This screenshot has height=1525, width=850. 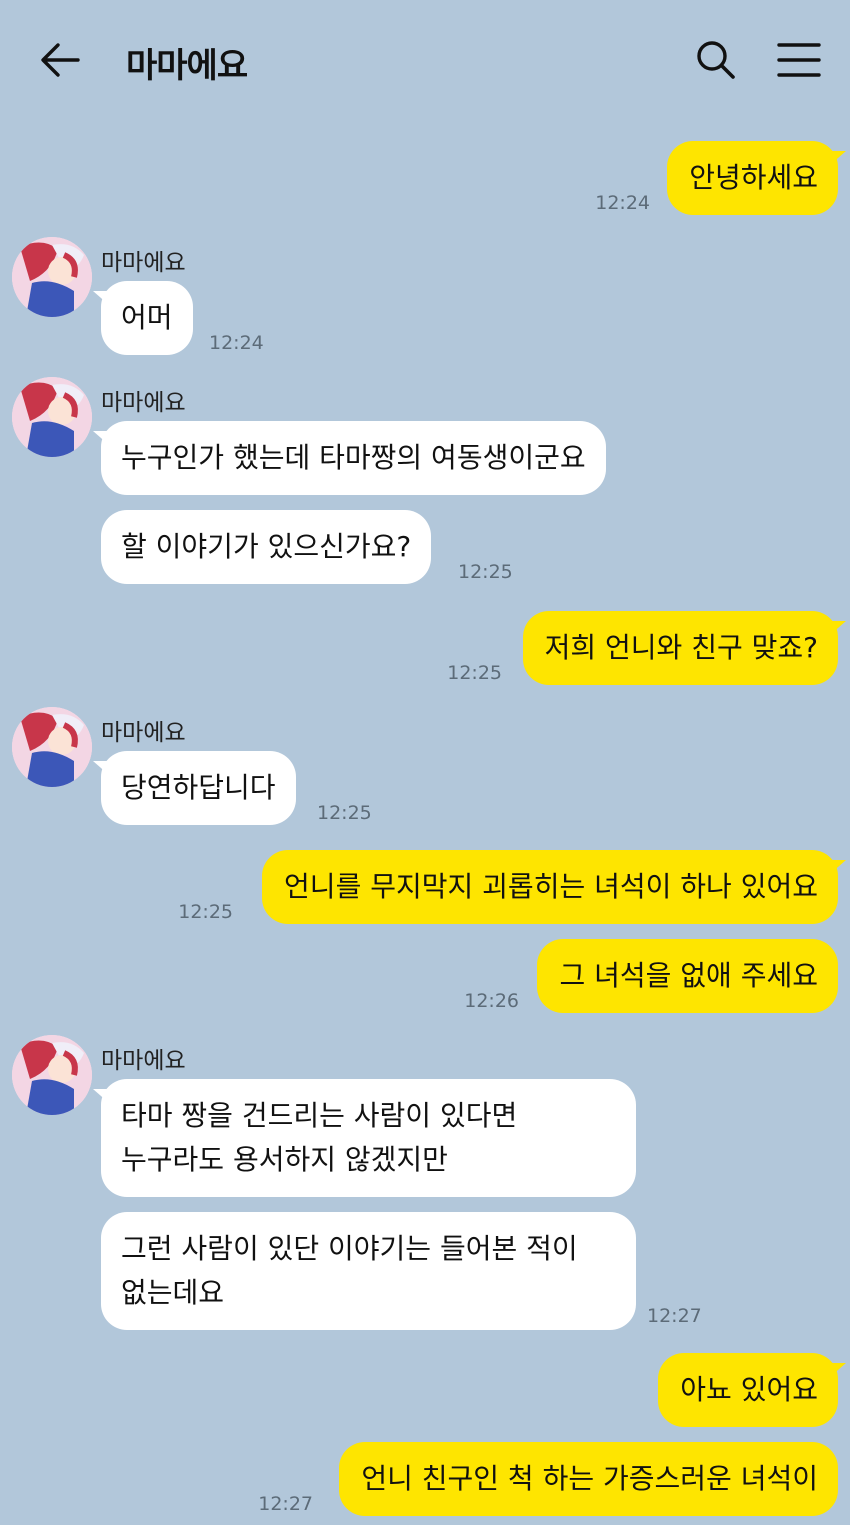 I want to click on menu-button, so click(x=799, y=60).